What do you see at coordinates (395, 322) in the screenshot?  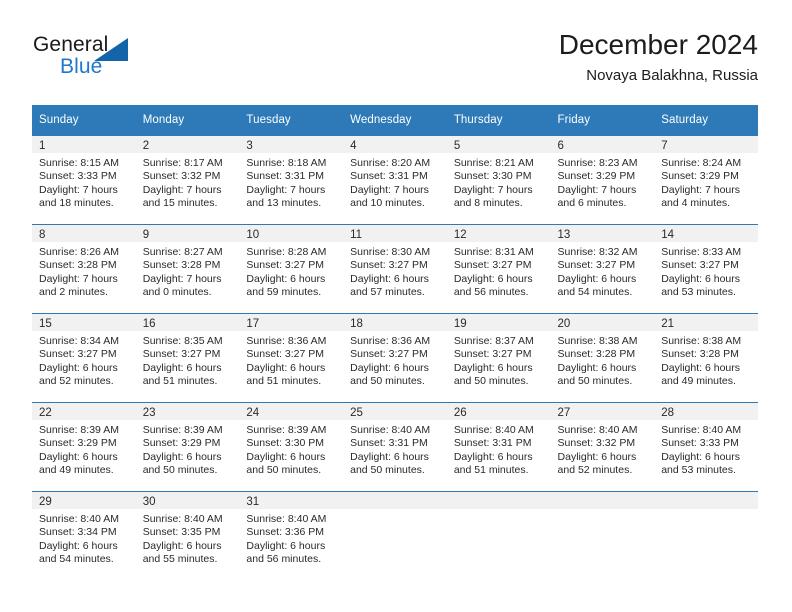 I see `day-number: 18` at bounding box center [395, 322].